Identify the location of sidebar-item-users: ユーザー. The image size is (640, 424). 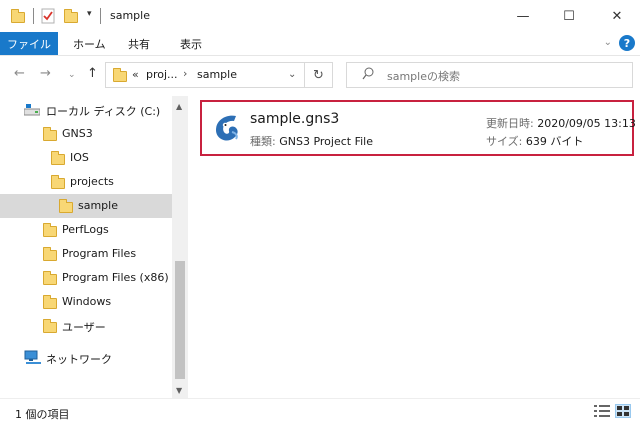
(86, 326).